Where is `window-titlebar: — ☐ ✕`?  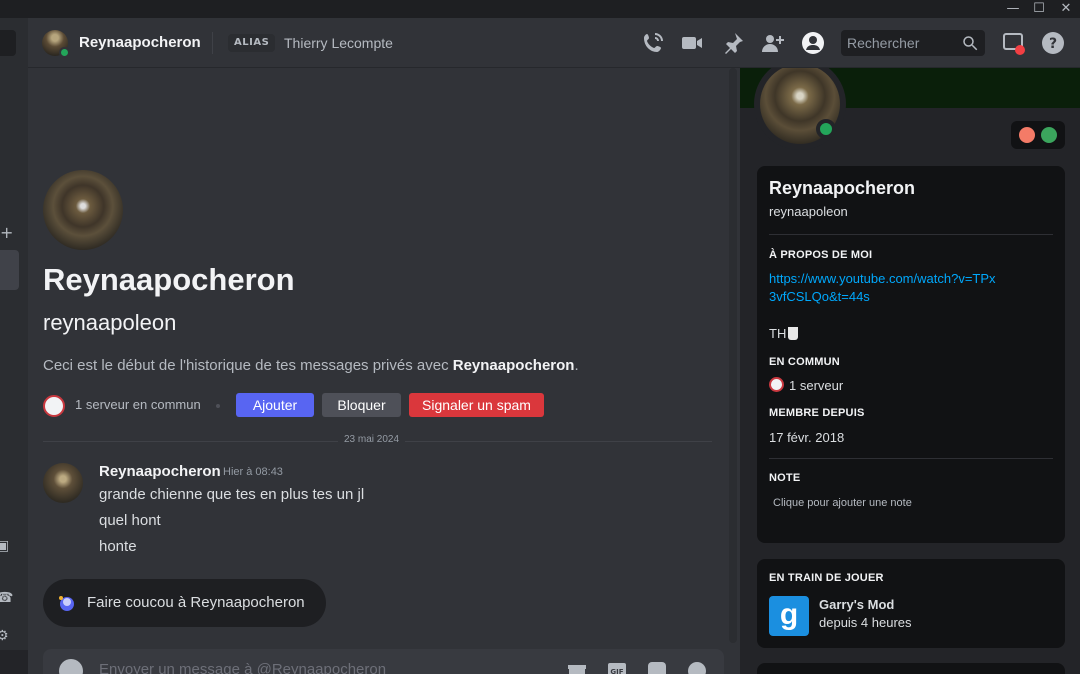
window-titlebar: — ☐ ✕ is located at coordinates (540, 9).